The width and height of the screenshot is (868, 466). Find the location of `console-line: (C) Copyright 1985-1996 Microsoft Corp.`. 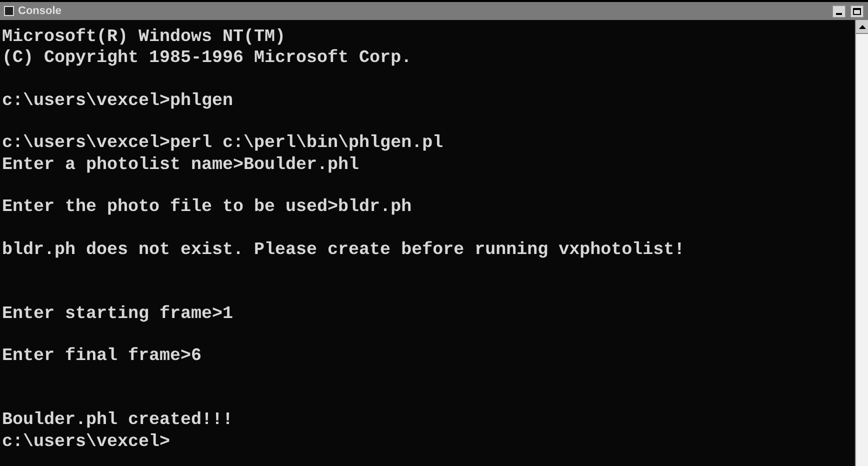

console-line: (C) Copyright 1985-1996 Microsoft Corp. is located at coordinates (207, 58).